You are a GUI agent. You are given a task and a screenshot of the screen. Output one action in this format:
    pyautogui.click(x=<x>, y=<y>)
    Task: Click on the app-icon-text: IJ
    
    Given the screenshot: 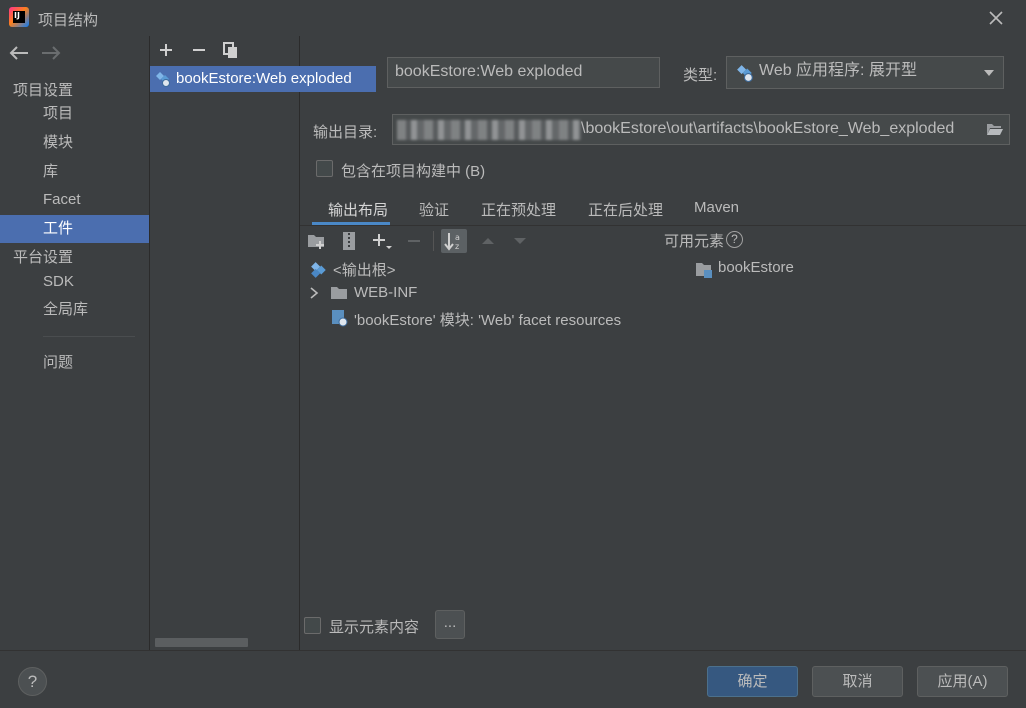 What is the action you would take?
    pyautogui.click(x=19, y=17)
    